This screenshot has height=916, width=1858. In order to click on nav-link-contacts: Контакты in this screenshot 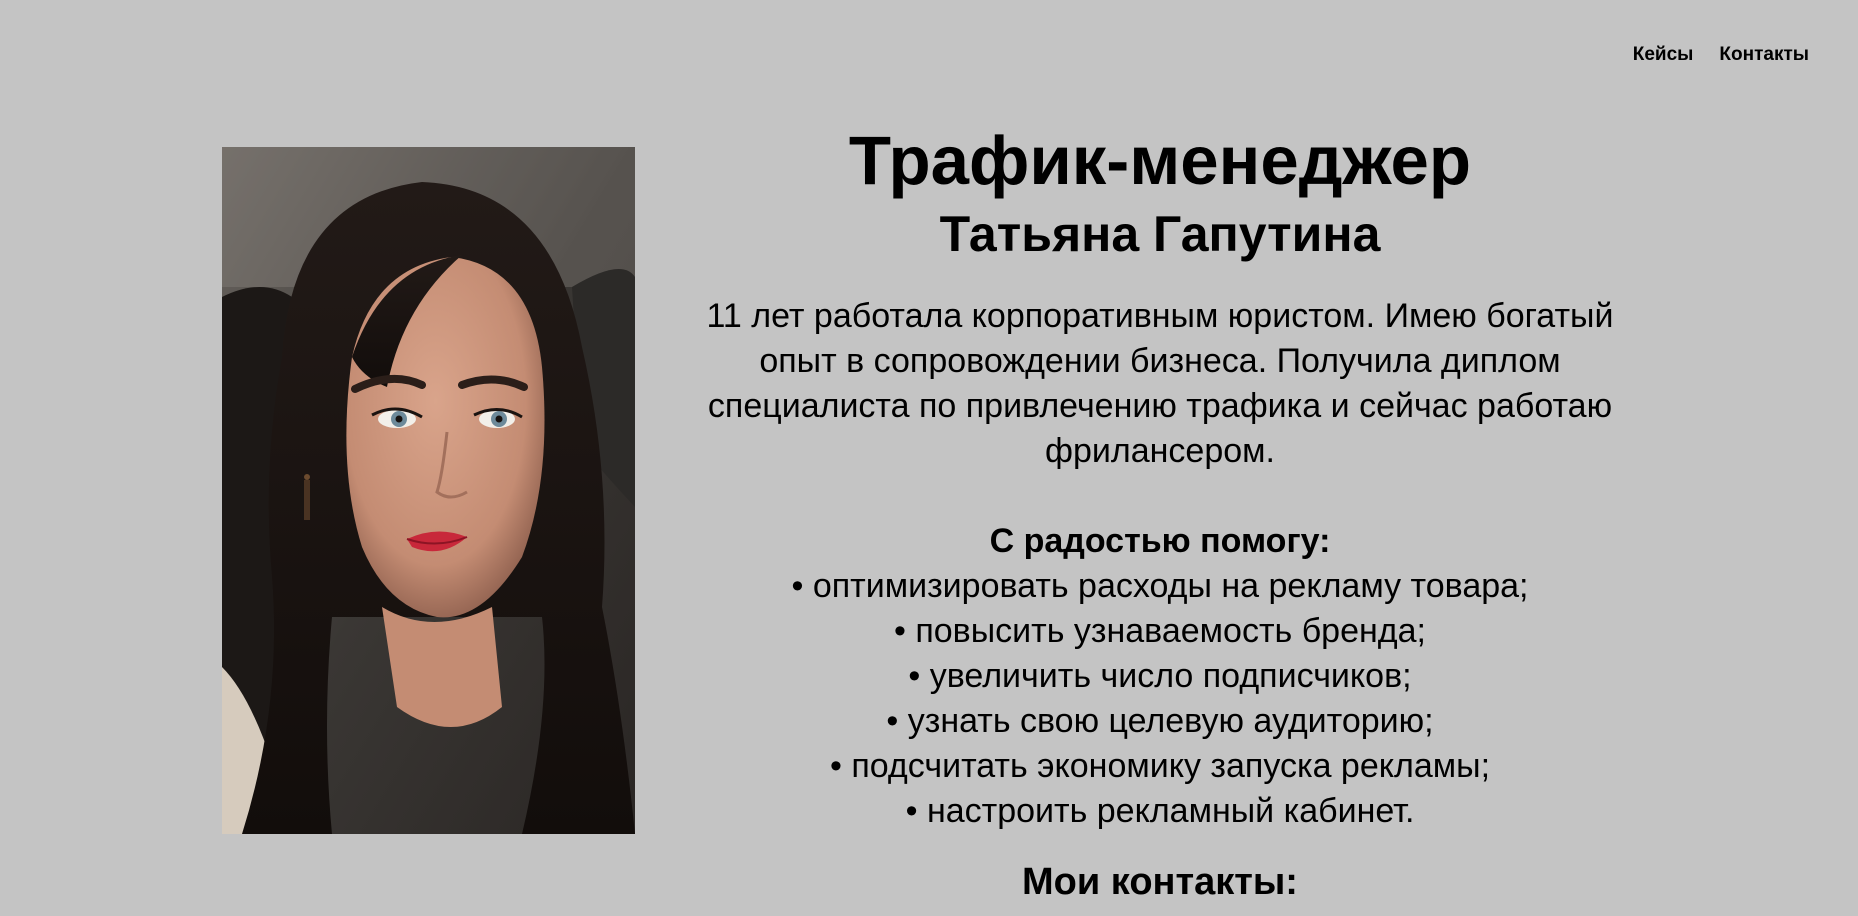, I will do `click(1764, 55)`.